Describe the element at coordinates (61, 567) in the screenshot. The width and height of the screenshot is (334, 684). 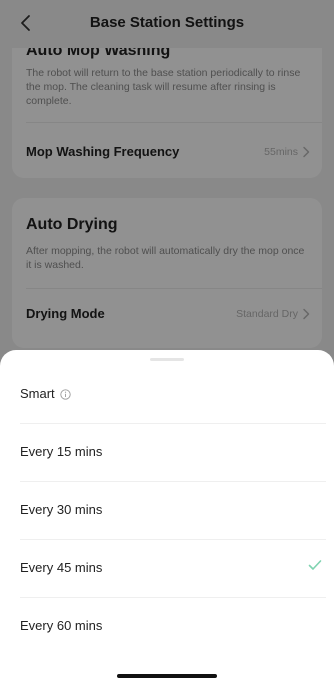
I see `option-label: Every 45 mins` at that location.